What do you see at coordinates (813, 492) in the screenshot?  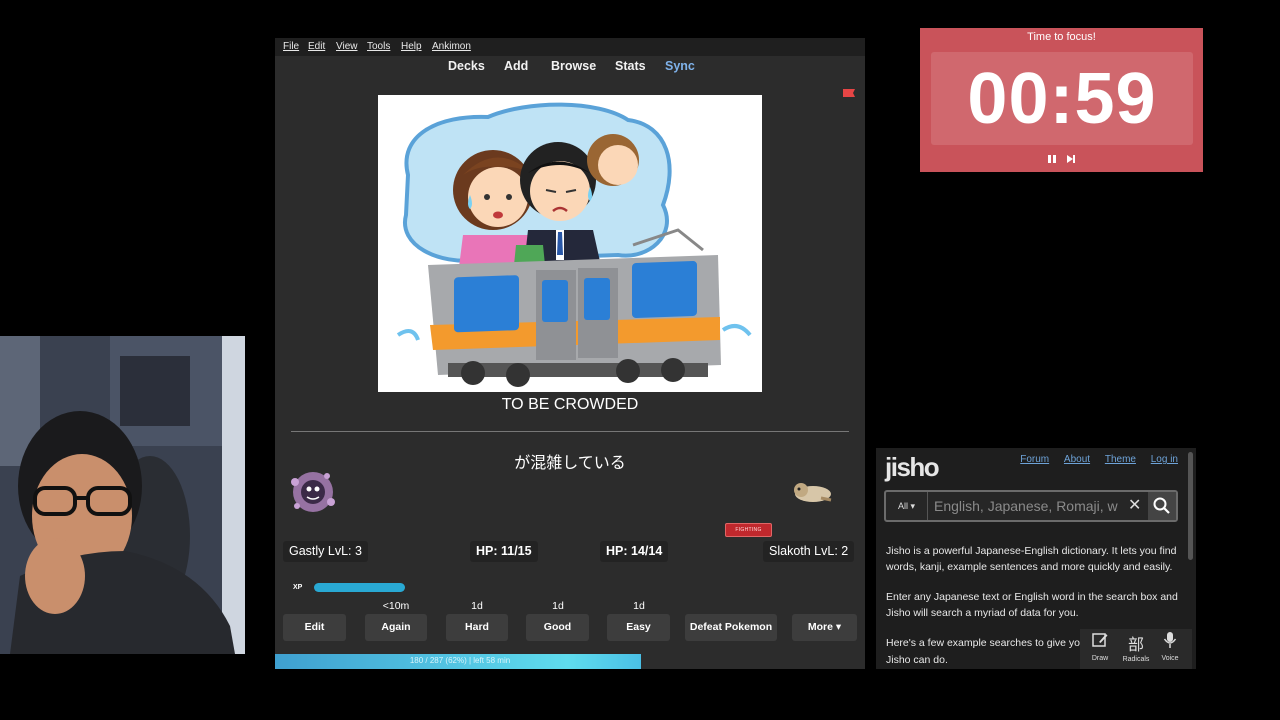 I see `slakoth-sprite-icon` at bounding box center [813, 492].